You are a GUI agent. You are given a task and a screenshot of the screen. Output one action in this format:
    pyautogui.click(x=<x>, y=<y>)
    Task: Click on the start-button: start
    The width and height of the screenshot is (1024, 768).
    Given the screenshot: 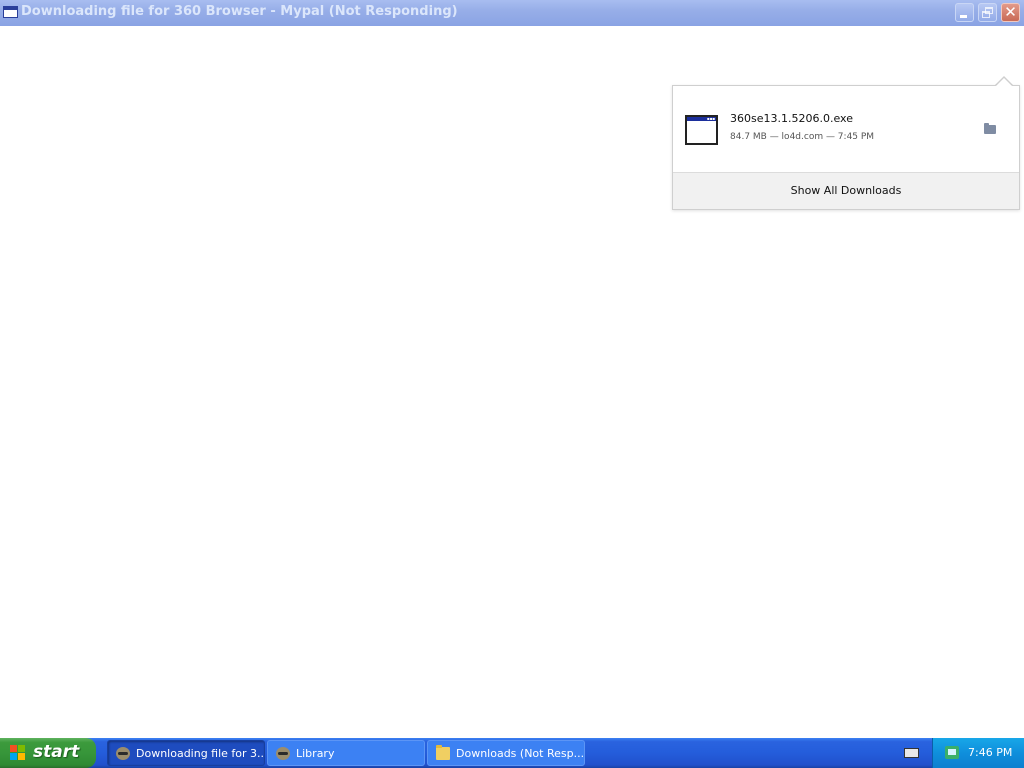 What is the action you would take?
    pyautogui.click(x=48, y=753)
    